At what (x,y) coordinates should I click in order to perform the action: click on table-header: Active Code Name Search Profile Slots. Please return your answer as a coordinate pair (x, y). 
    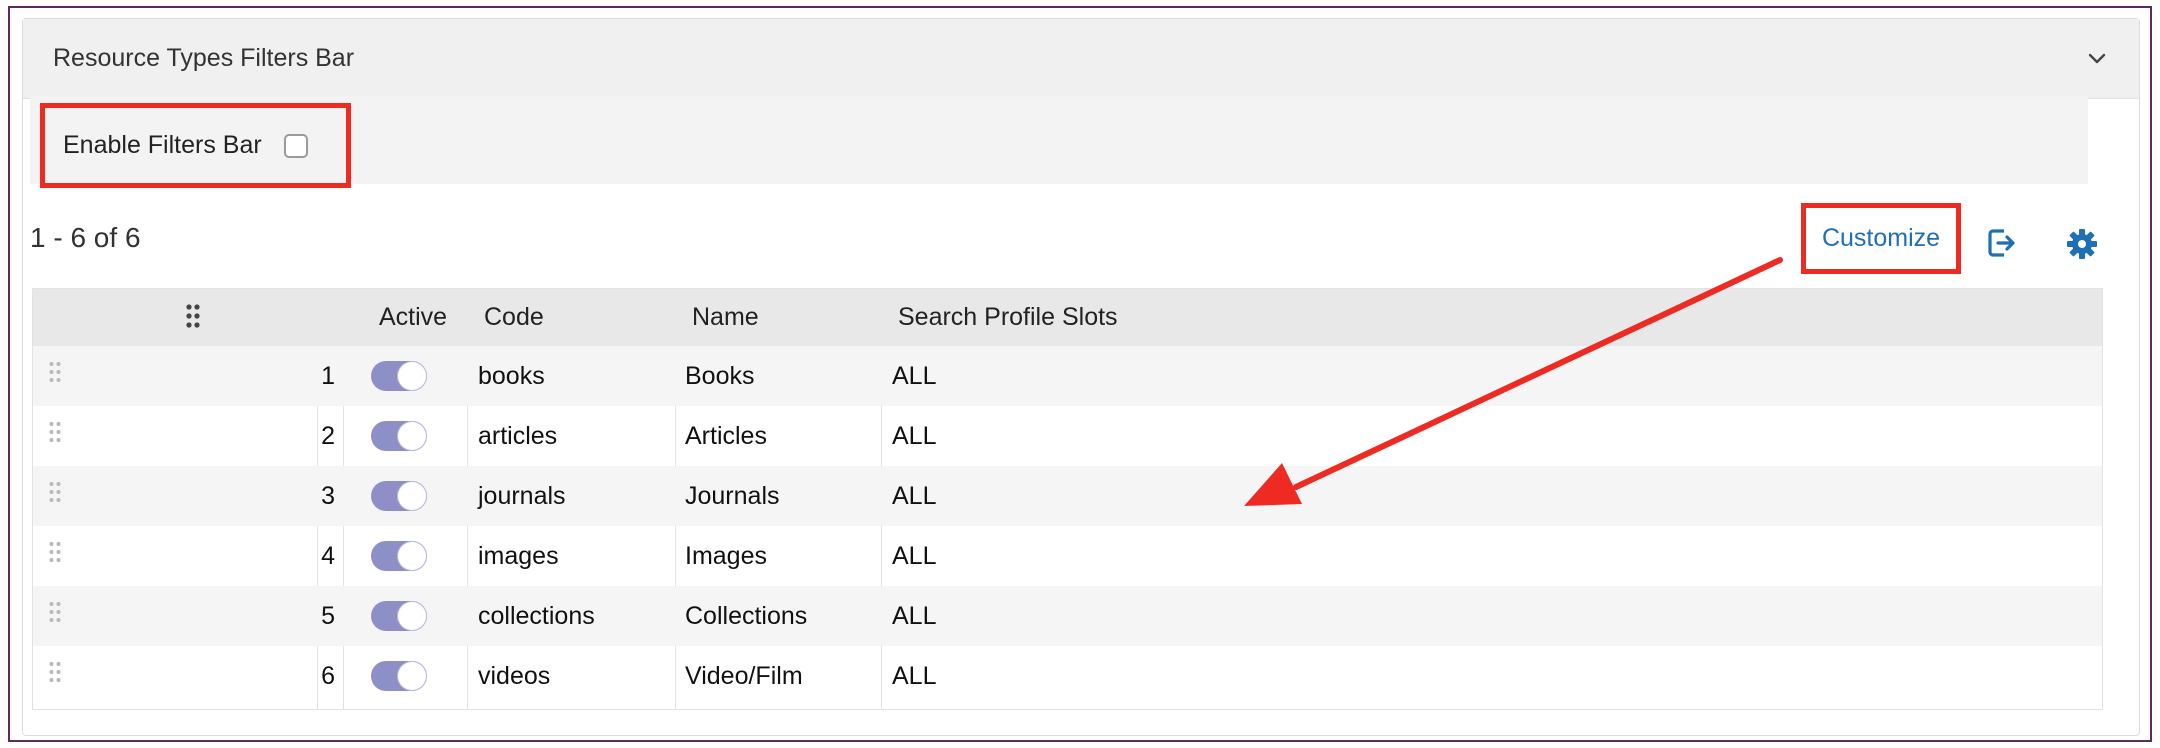
    Looking at the image, I should click on (1067, 317).